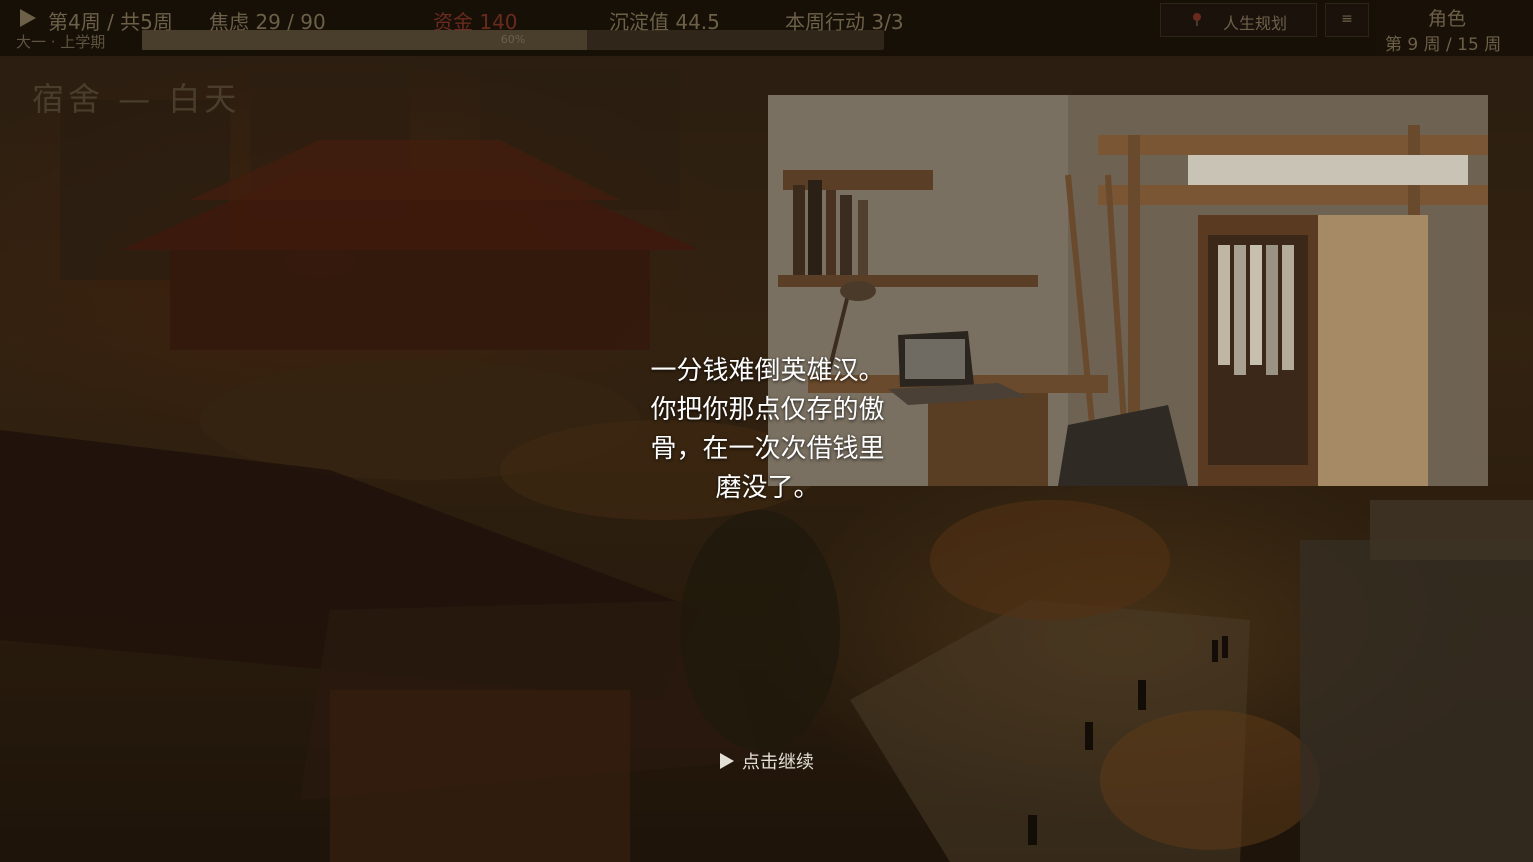  I want to click on narration-line: 你把你那点仅存的傲, so click(767, 410).